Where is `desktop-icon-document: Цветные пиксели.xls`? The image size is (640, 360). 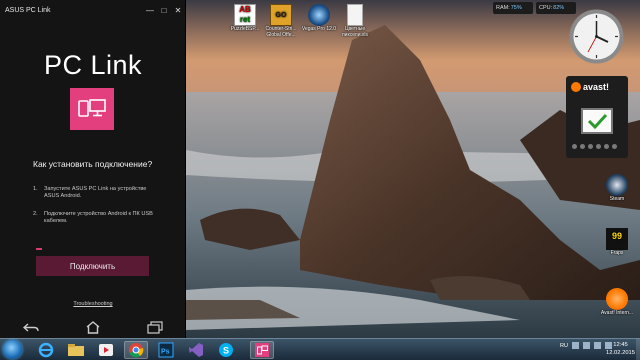 desktop-icon-document: Цветные пиксели.xls is located at coordinates (355, 21).